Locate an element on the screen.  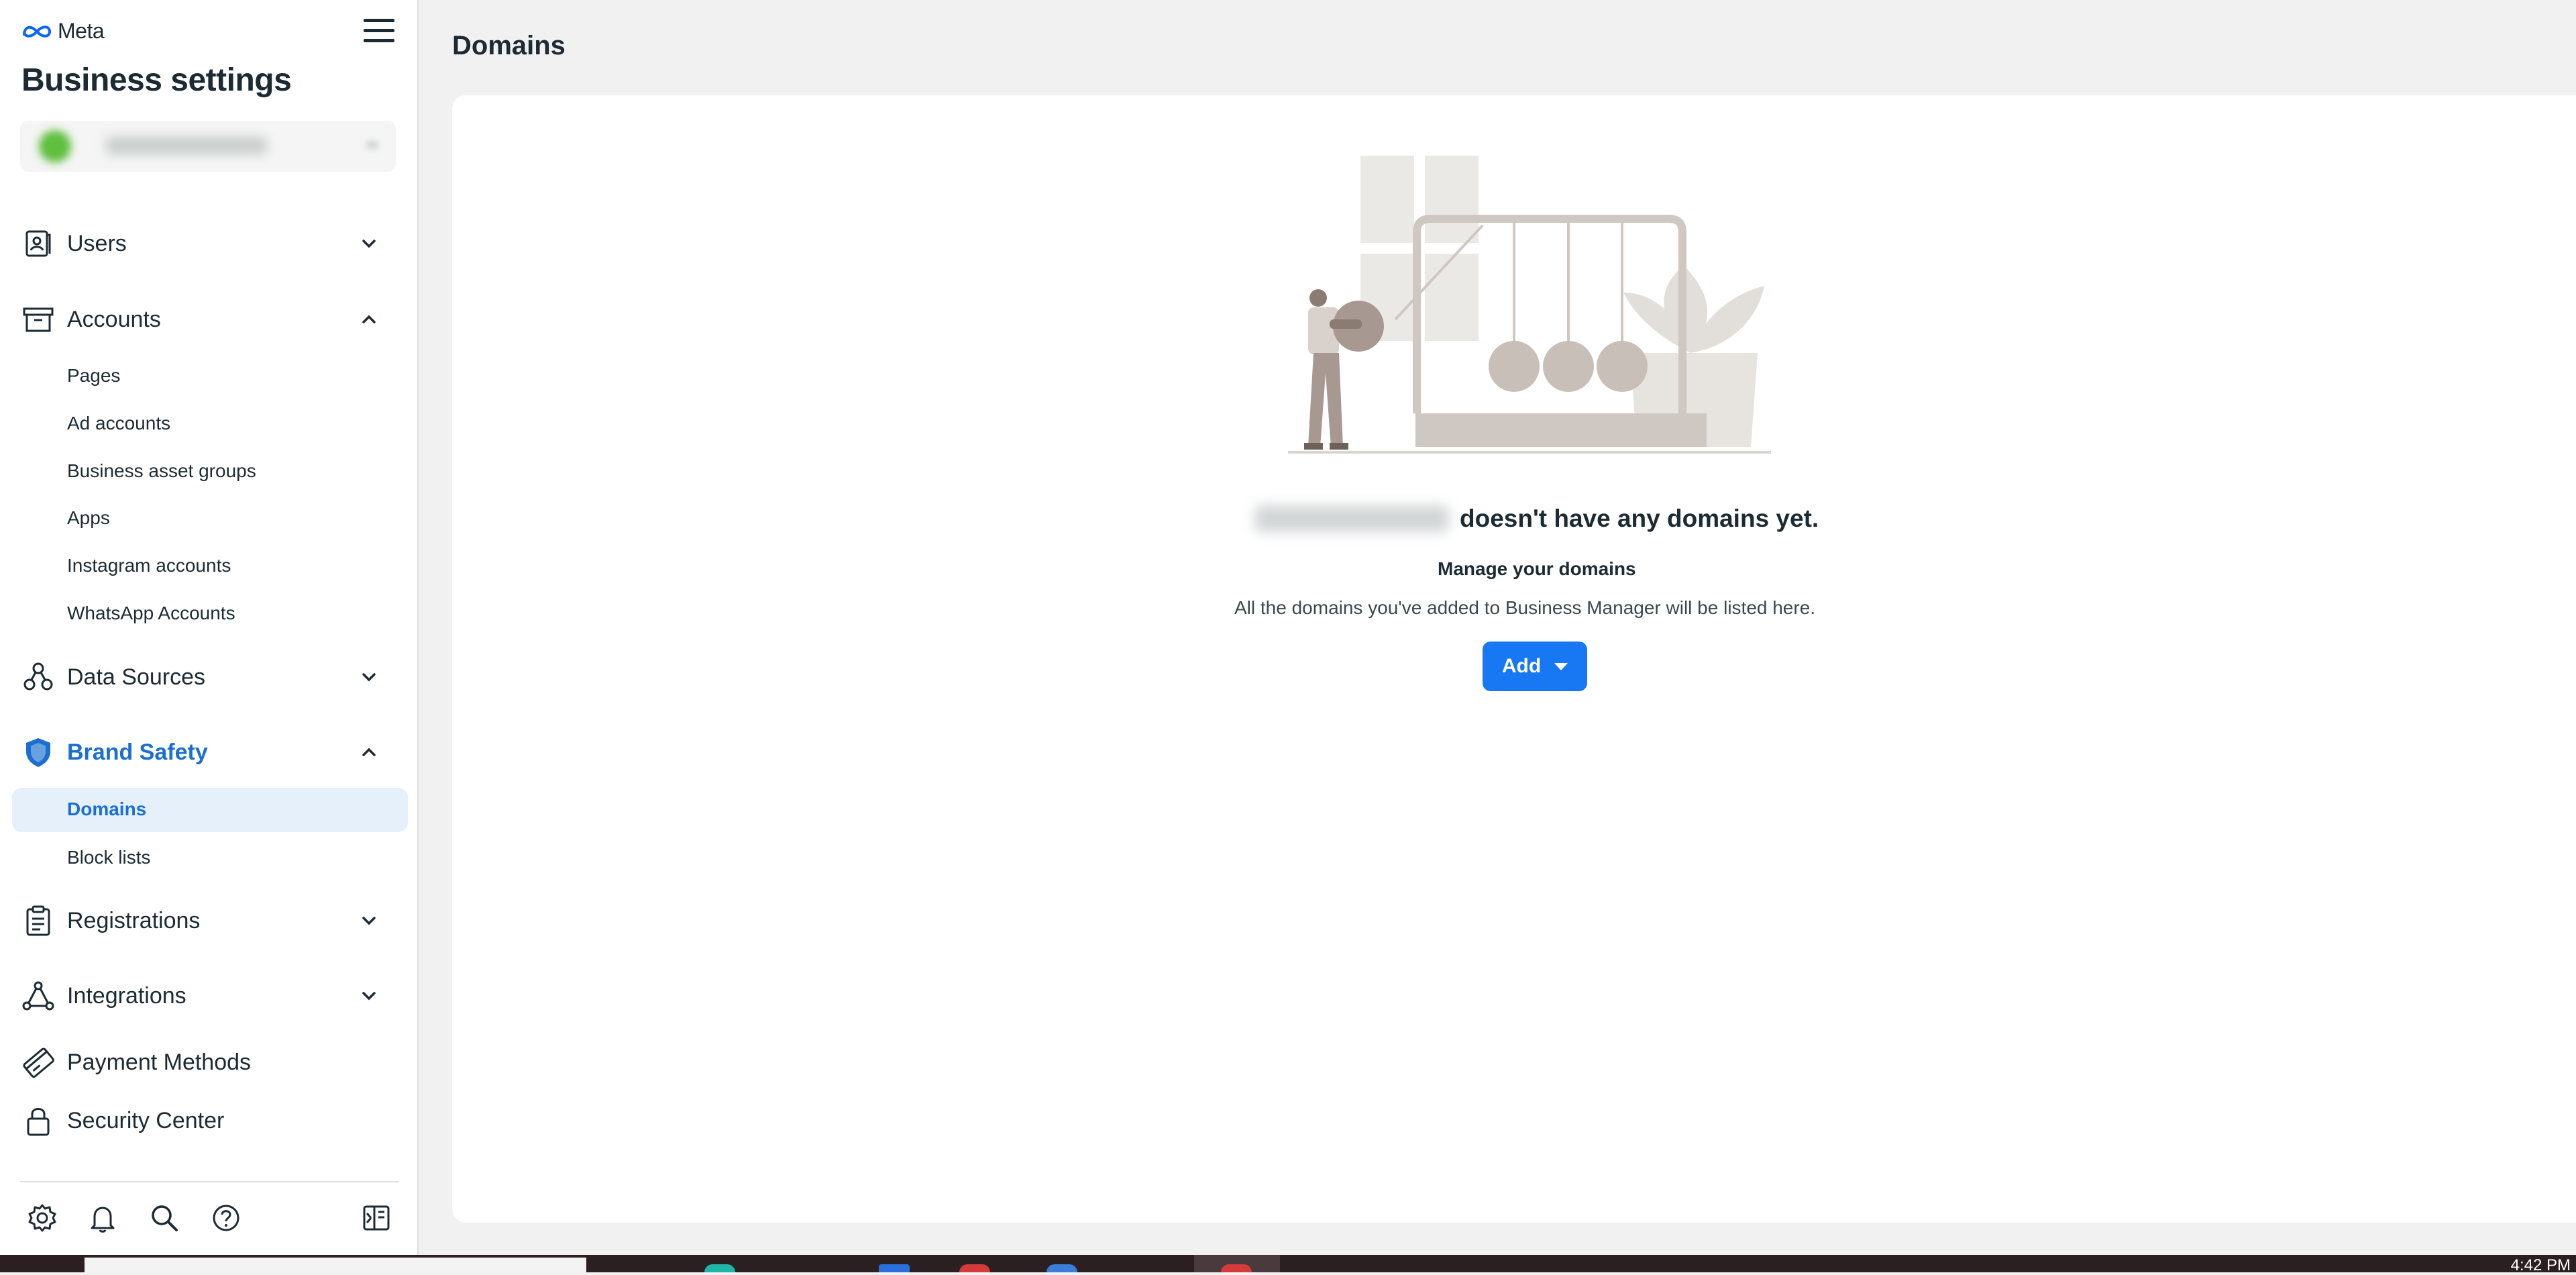
sidebar-item-domains: Domains is located at coordinates (210, 810).